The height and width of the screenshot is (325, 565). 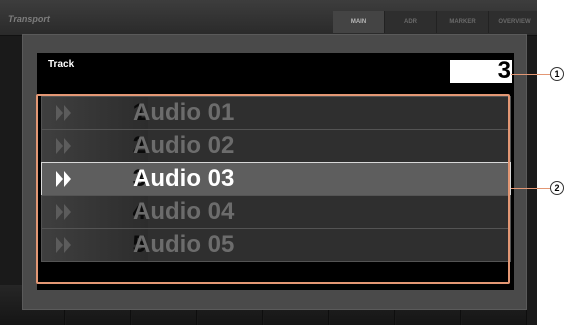 What do you see at coordinates (268, 18) in the screenshot?
I see `top-bar: Transport MAIN ADR MARKER OVERVIEW` at bounding box center [268, 18].